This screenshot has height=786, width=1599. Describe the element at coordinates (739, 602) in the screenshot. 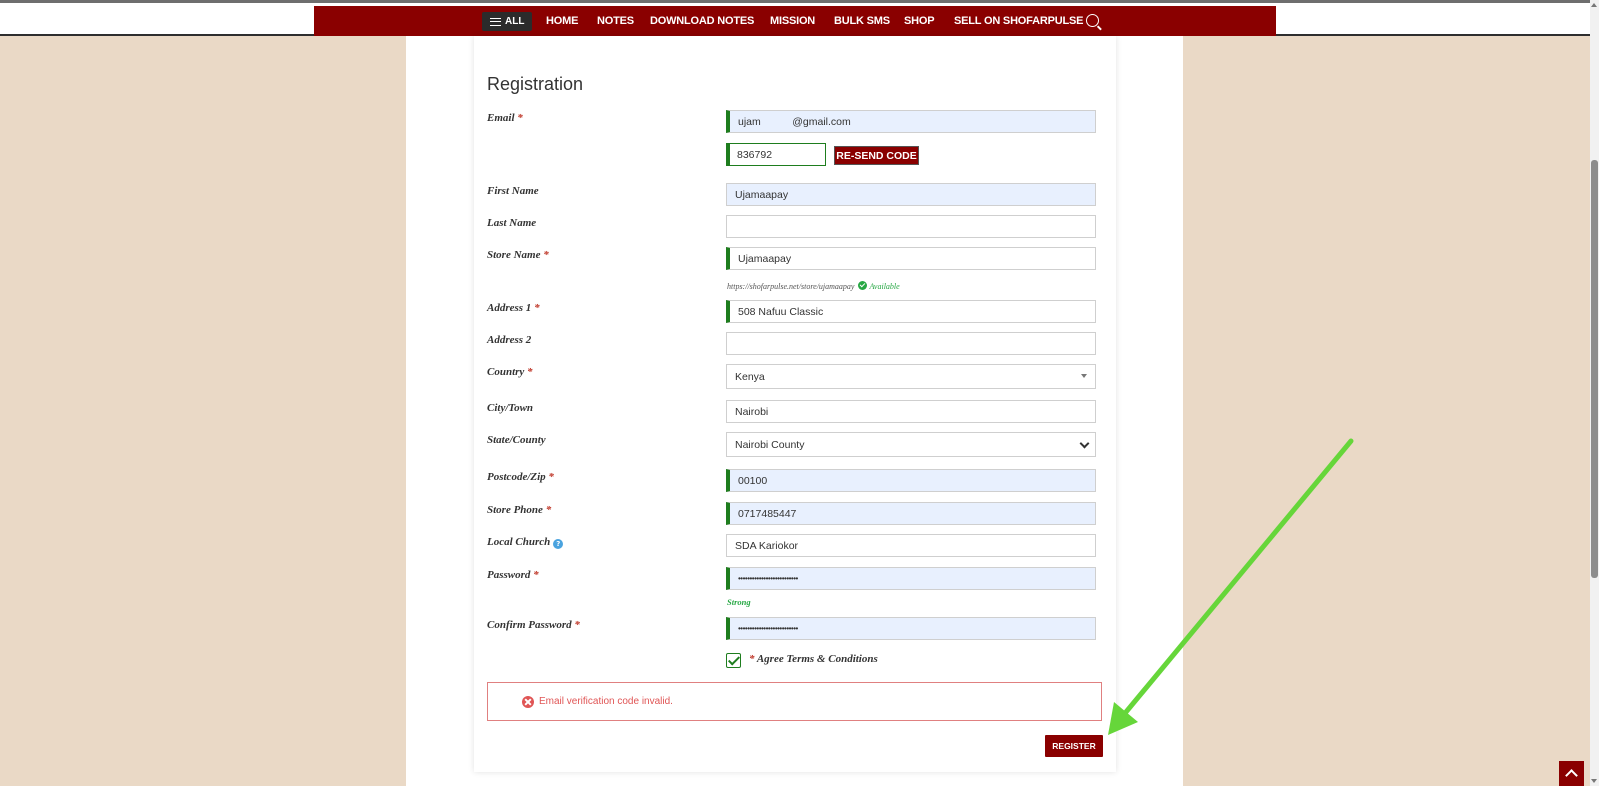

I see `password-strength: Strong` at that location.